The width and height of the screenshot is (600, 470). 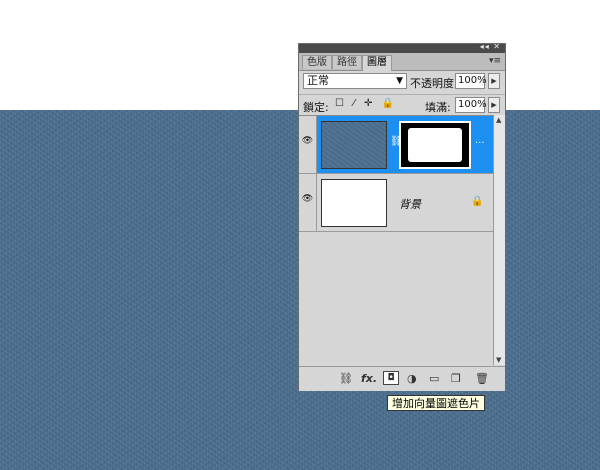 What do you see at coordinates (346, 378) in the screenshot?
I see `link-icon: ⛓` at bounding box center [346, 378].